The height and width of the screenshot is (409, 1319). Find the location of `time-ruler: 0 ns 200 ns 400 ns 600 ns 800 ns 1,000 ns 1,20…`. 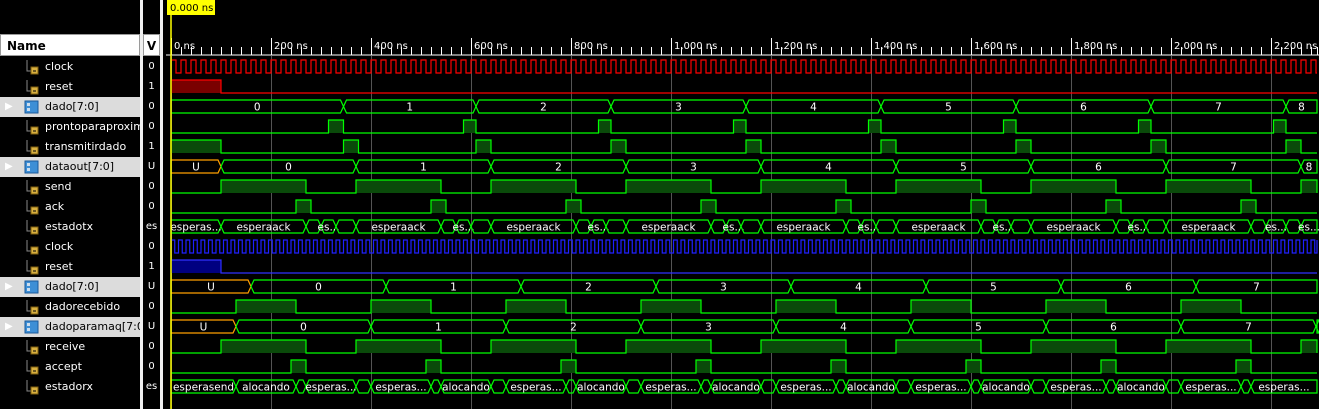

time-ruler: 0 ns 200 ns 400 ns 600 ns 800 ns 1,000 ns 1,20… is located at coordinates (742, 47).